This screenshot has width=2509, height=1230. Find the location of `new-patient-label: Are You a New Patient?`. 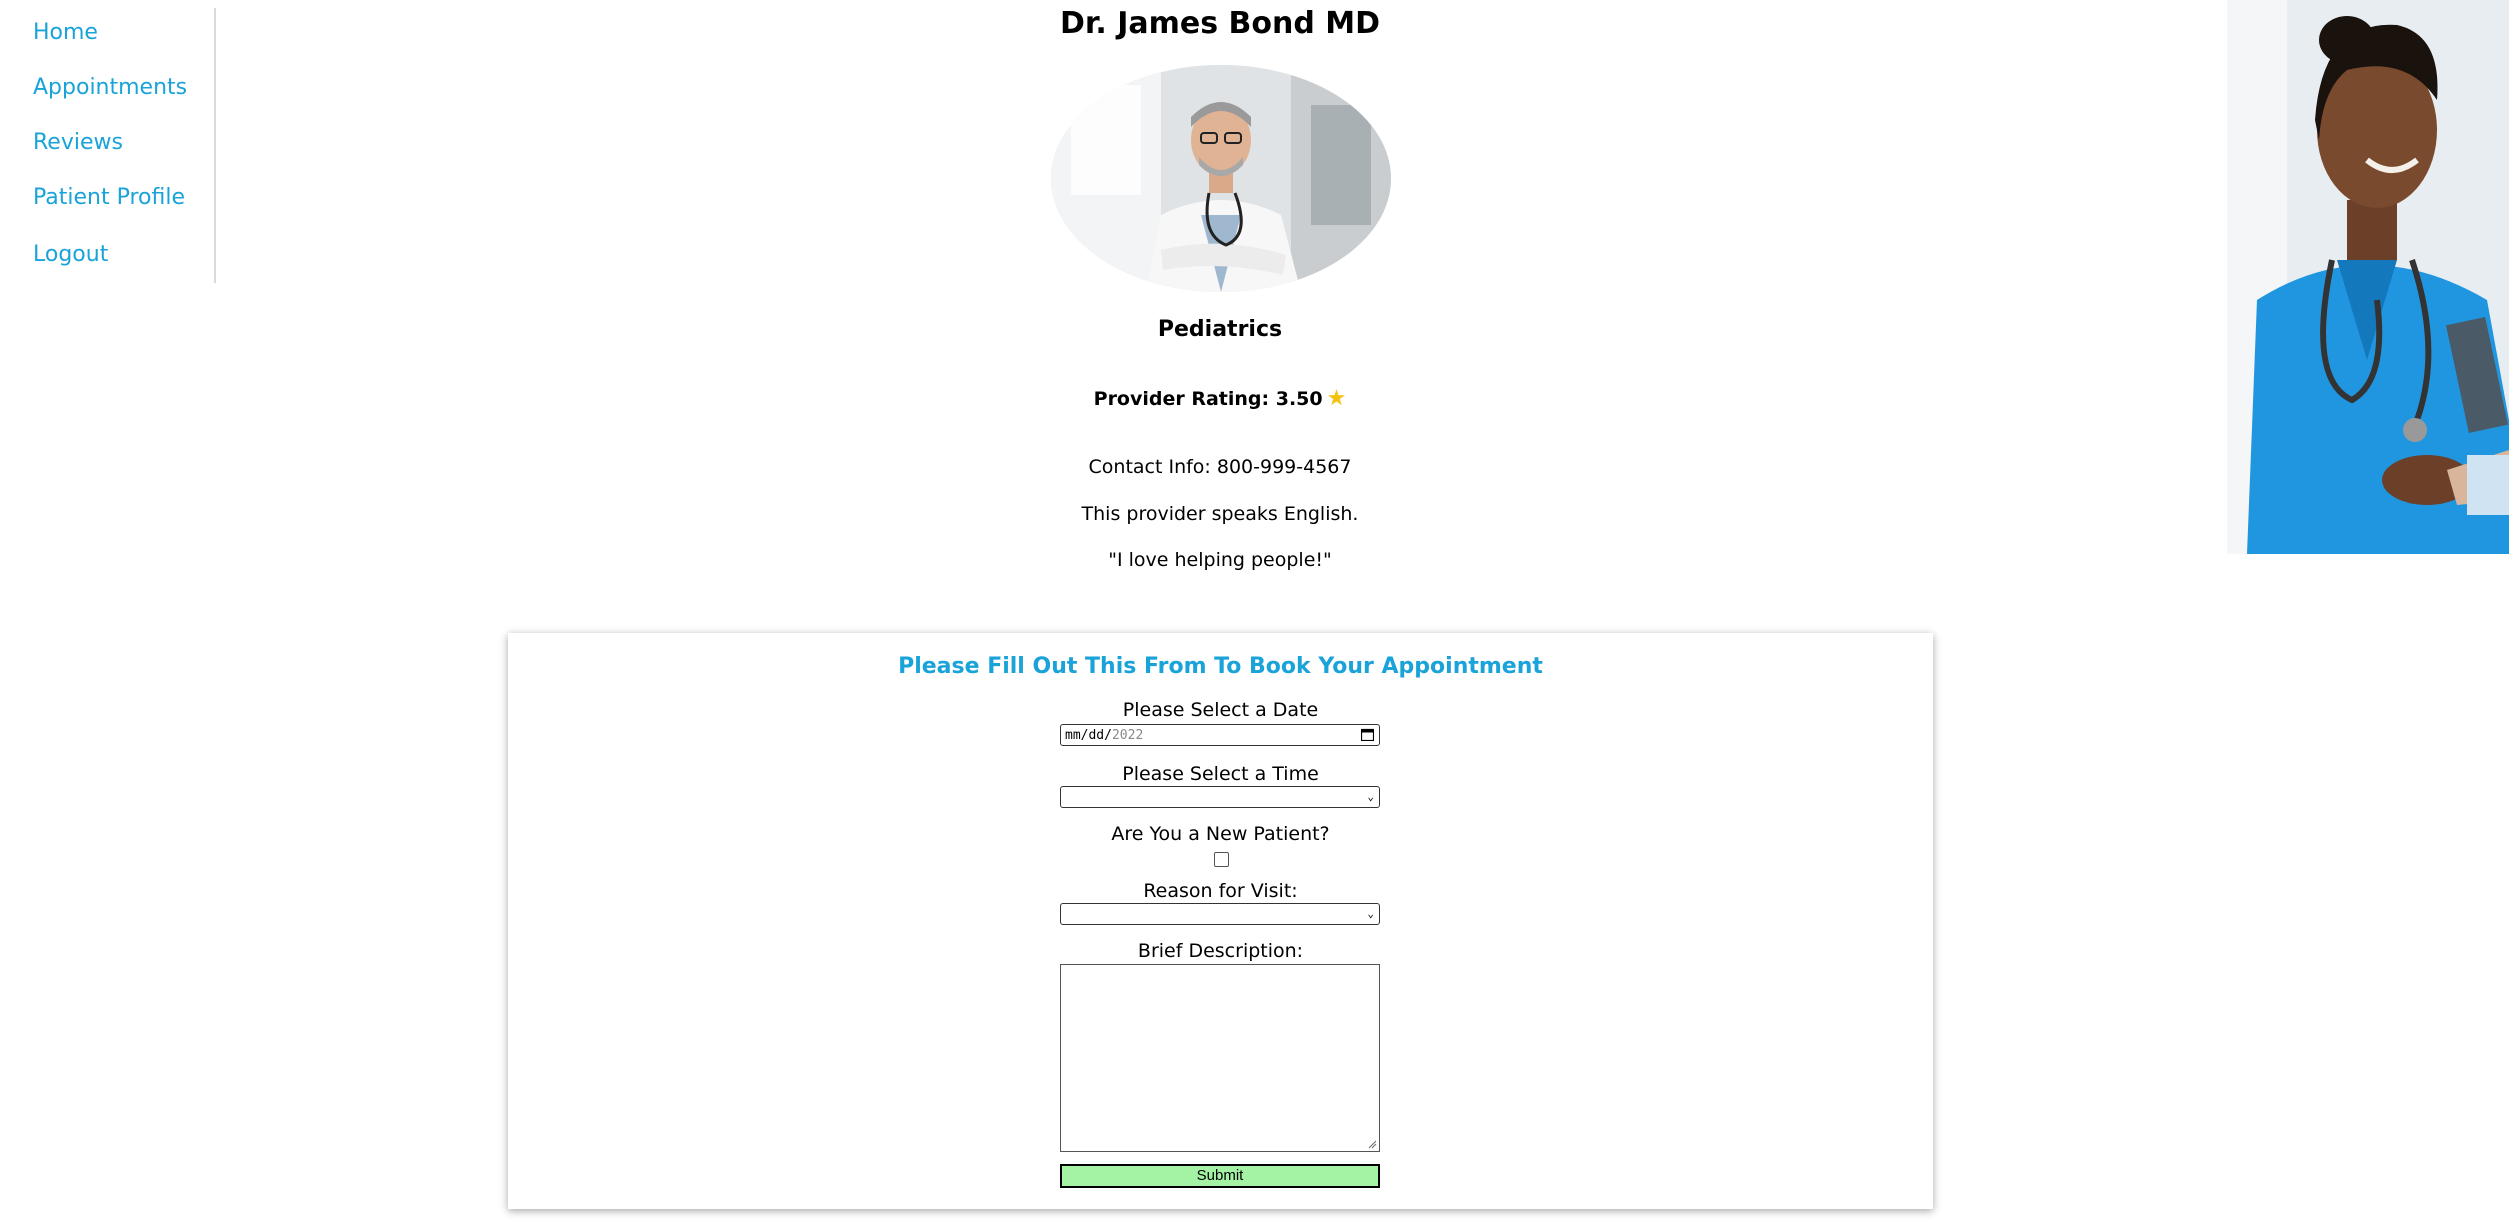

new-patient-label: Are You a New Patient? is located at coordinates (1220, 834).